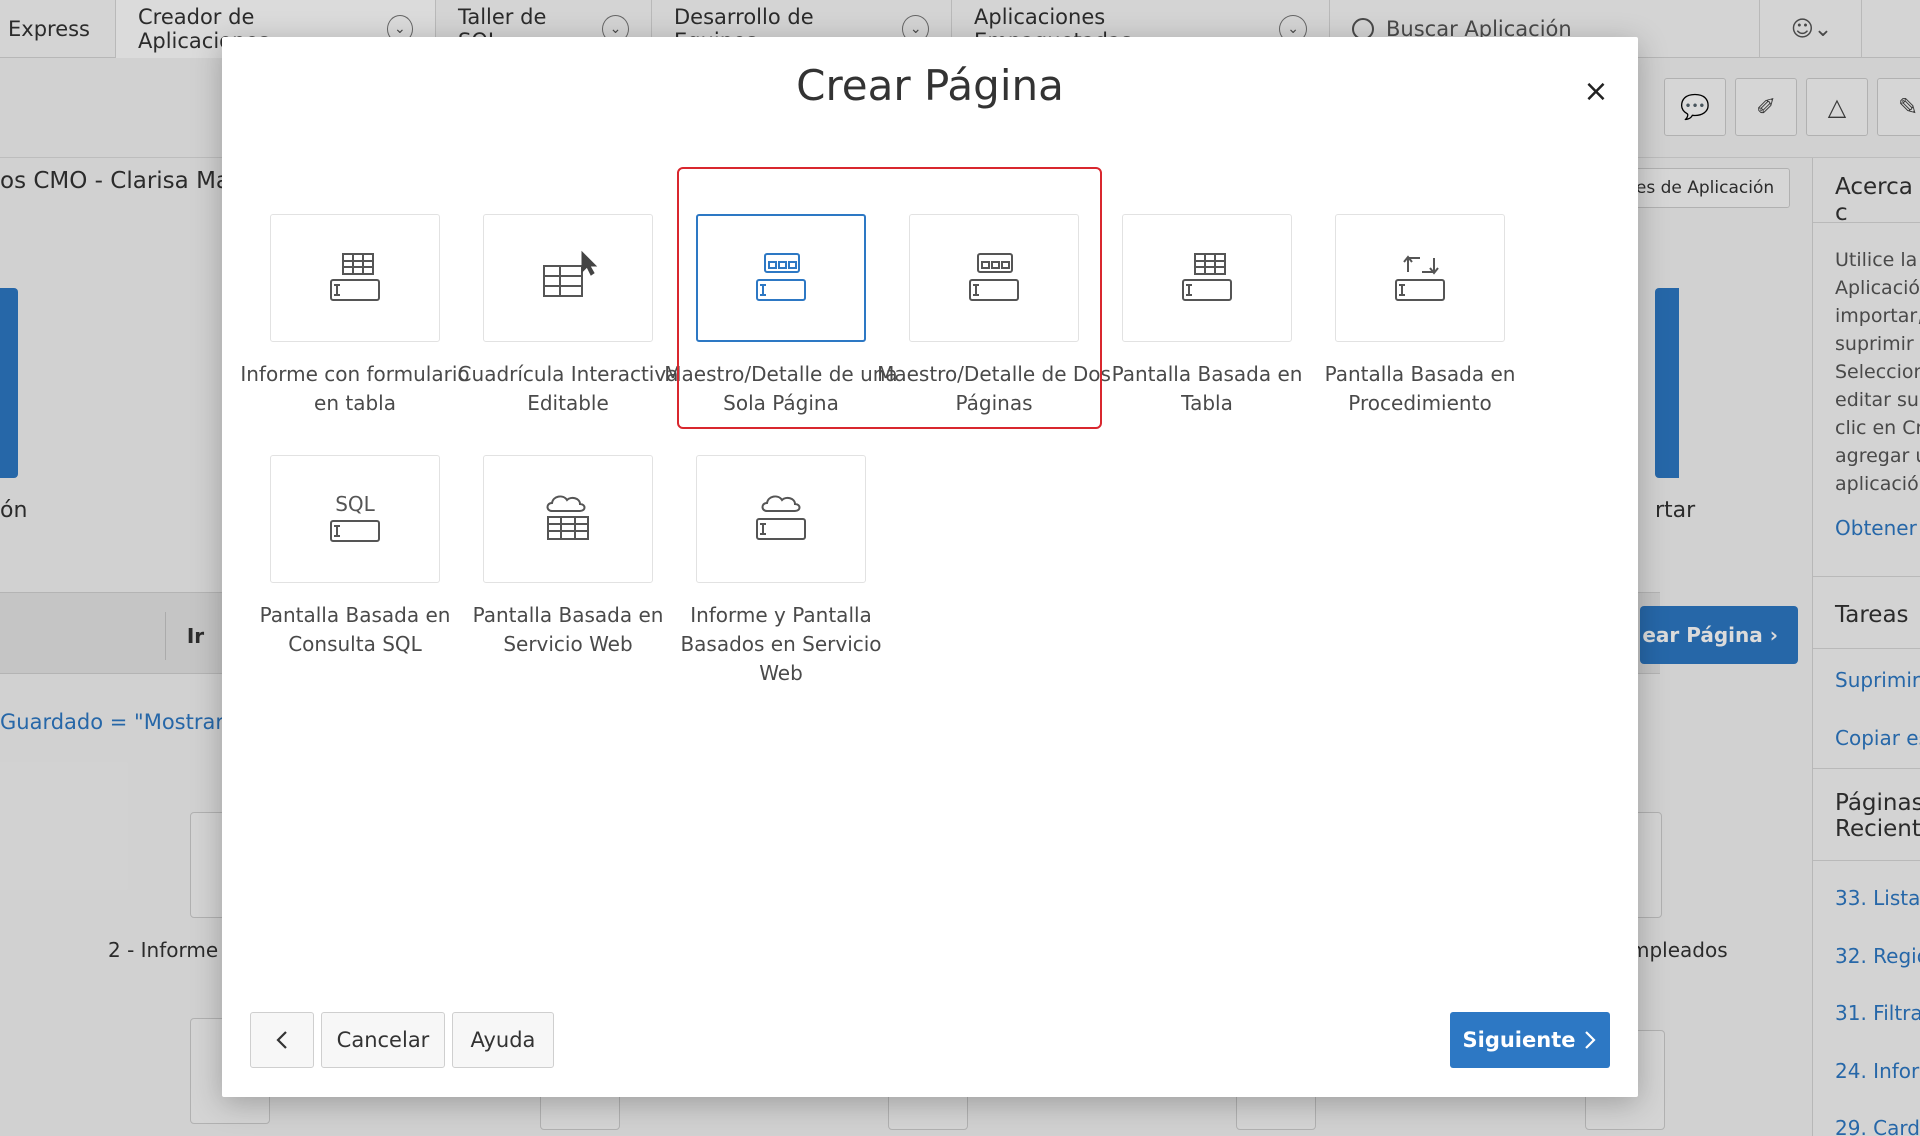  What do you see at coordinates (568, 629) in the screenshot?
I see `option-label: Pantalla Basada en Servicio Web` at bounding box center [568, 629].